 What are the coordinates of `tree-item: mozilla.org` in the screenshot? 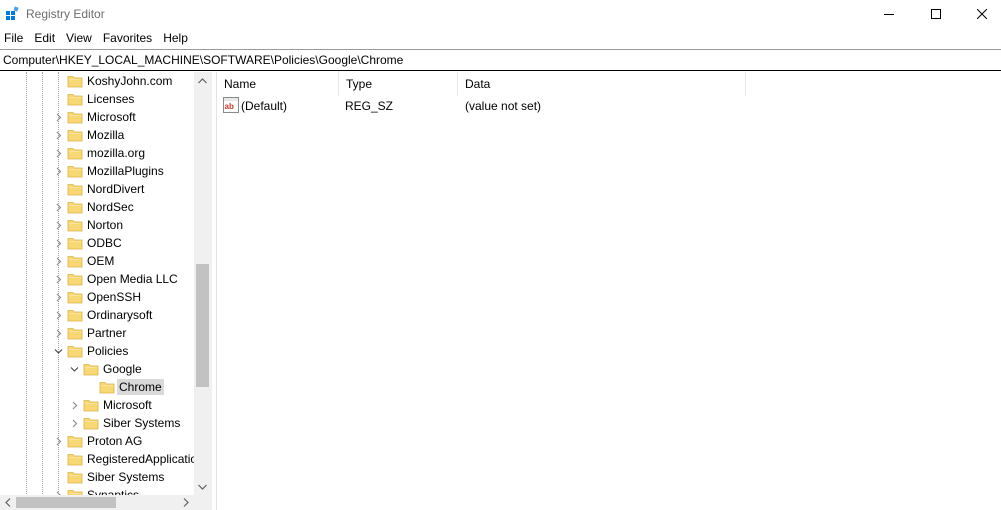 It's located at (98, 153).